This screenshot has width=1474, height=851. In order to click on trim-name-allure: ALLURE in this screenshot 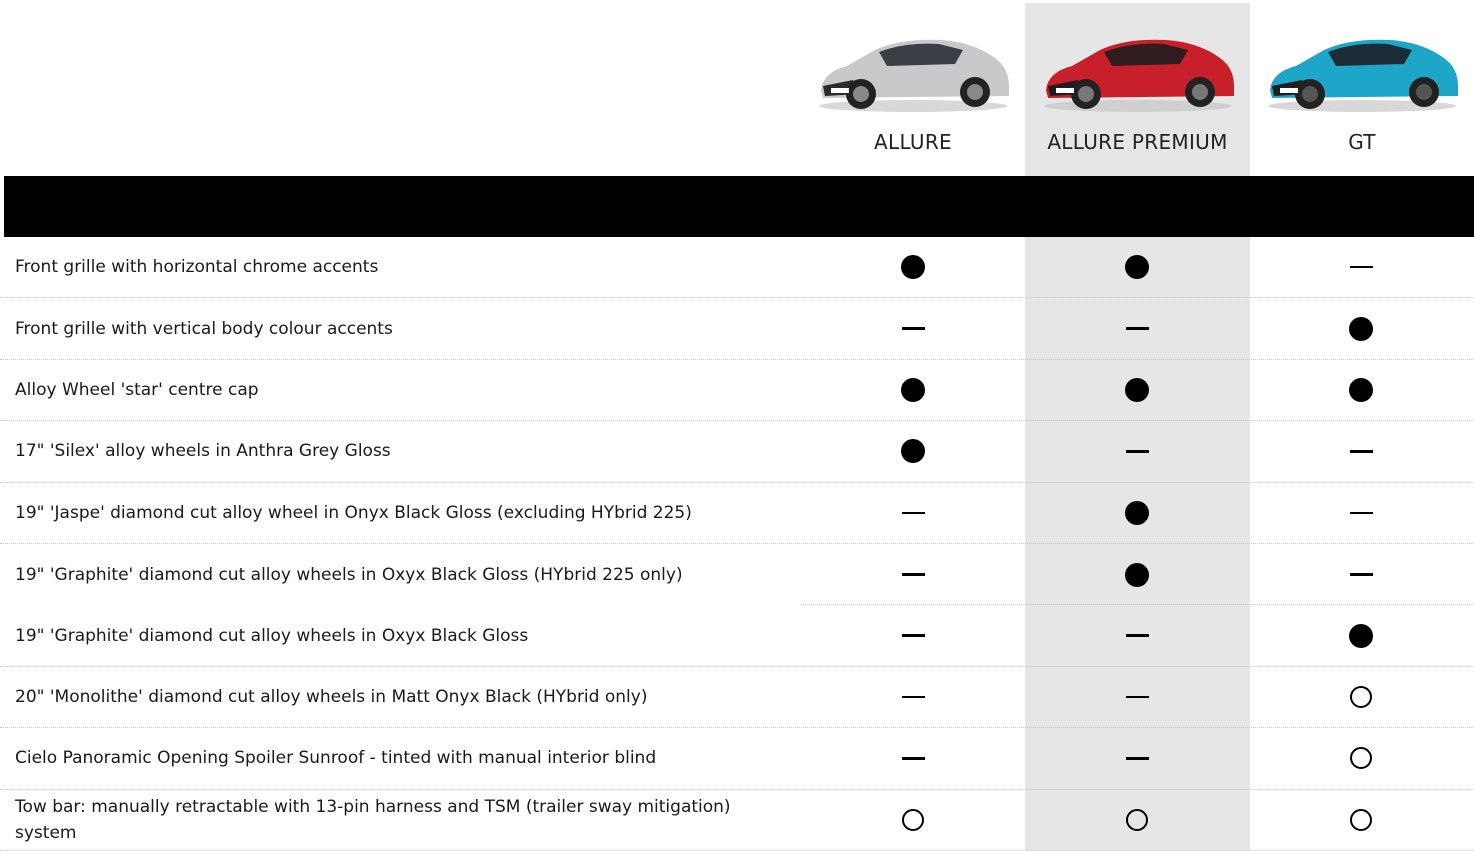, I will do `click(913, 142)`.